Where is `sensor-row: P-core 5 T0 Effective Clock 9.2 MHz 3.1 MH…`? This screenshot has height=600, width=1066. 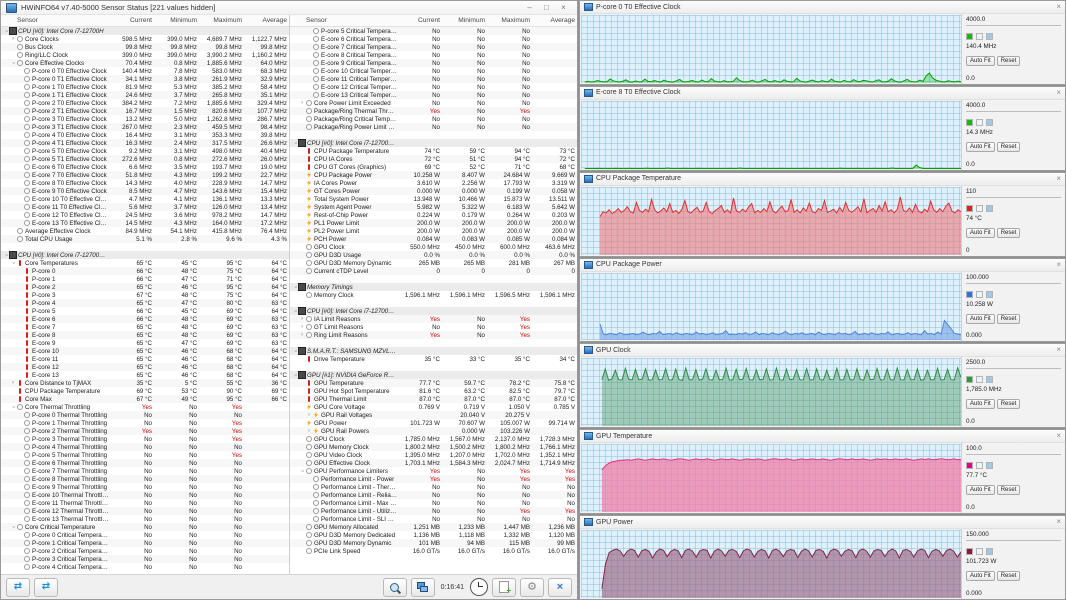 sensor-row: P-core 5 T0 Effective Clock 9.2 MHz 3.1 MH… is located at coordinates (145, 151).